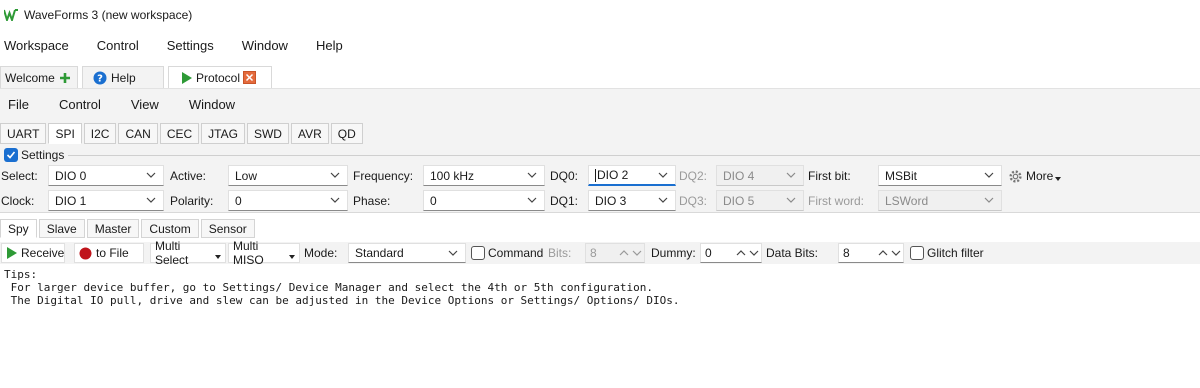  What do you see at coordinates (564, 201) in the screenshot?
I see `dq1-label: DQ1:` at bounding box center [564, 201].